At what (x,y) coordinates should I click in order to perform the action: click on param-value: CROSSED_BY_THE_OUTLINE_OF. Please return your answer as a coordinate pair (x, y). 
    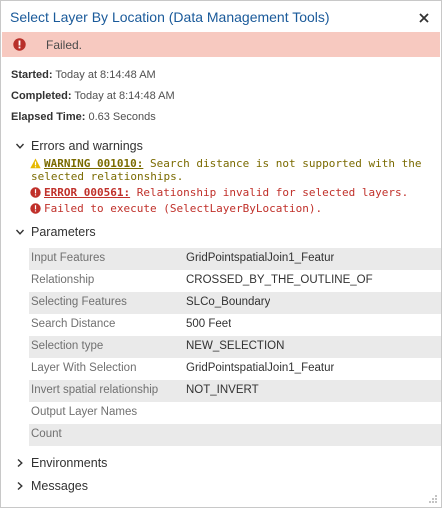
    Looking at the image, I should click on (279, 280).